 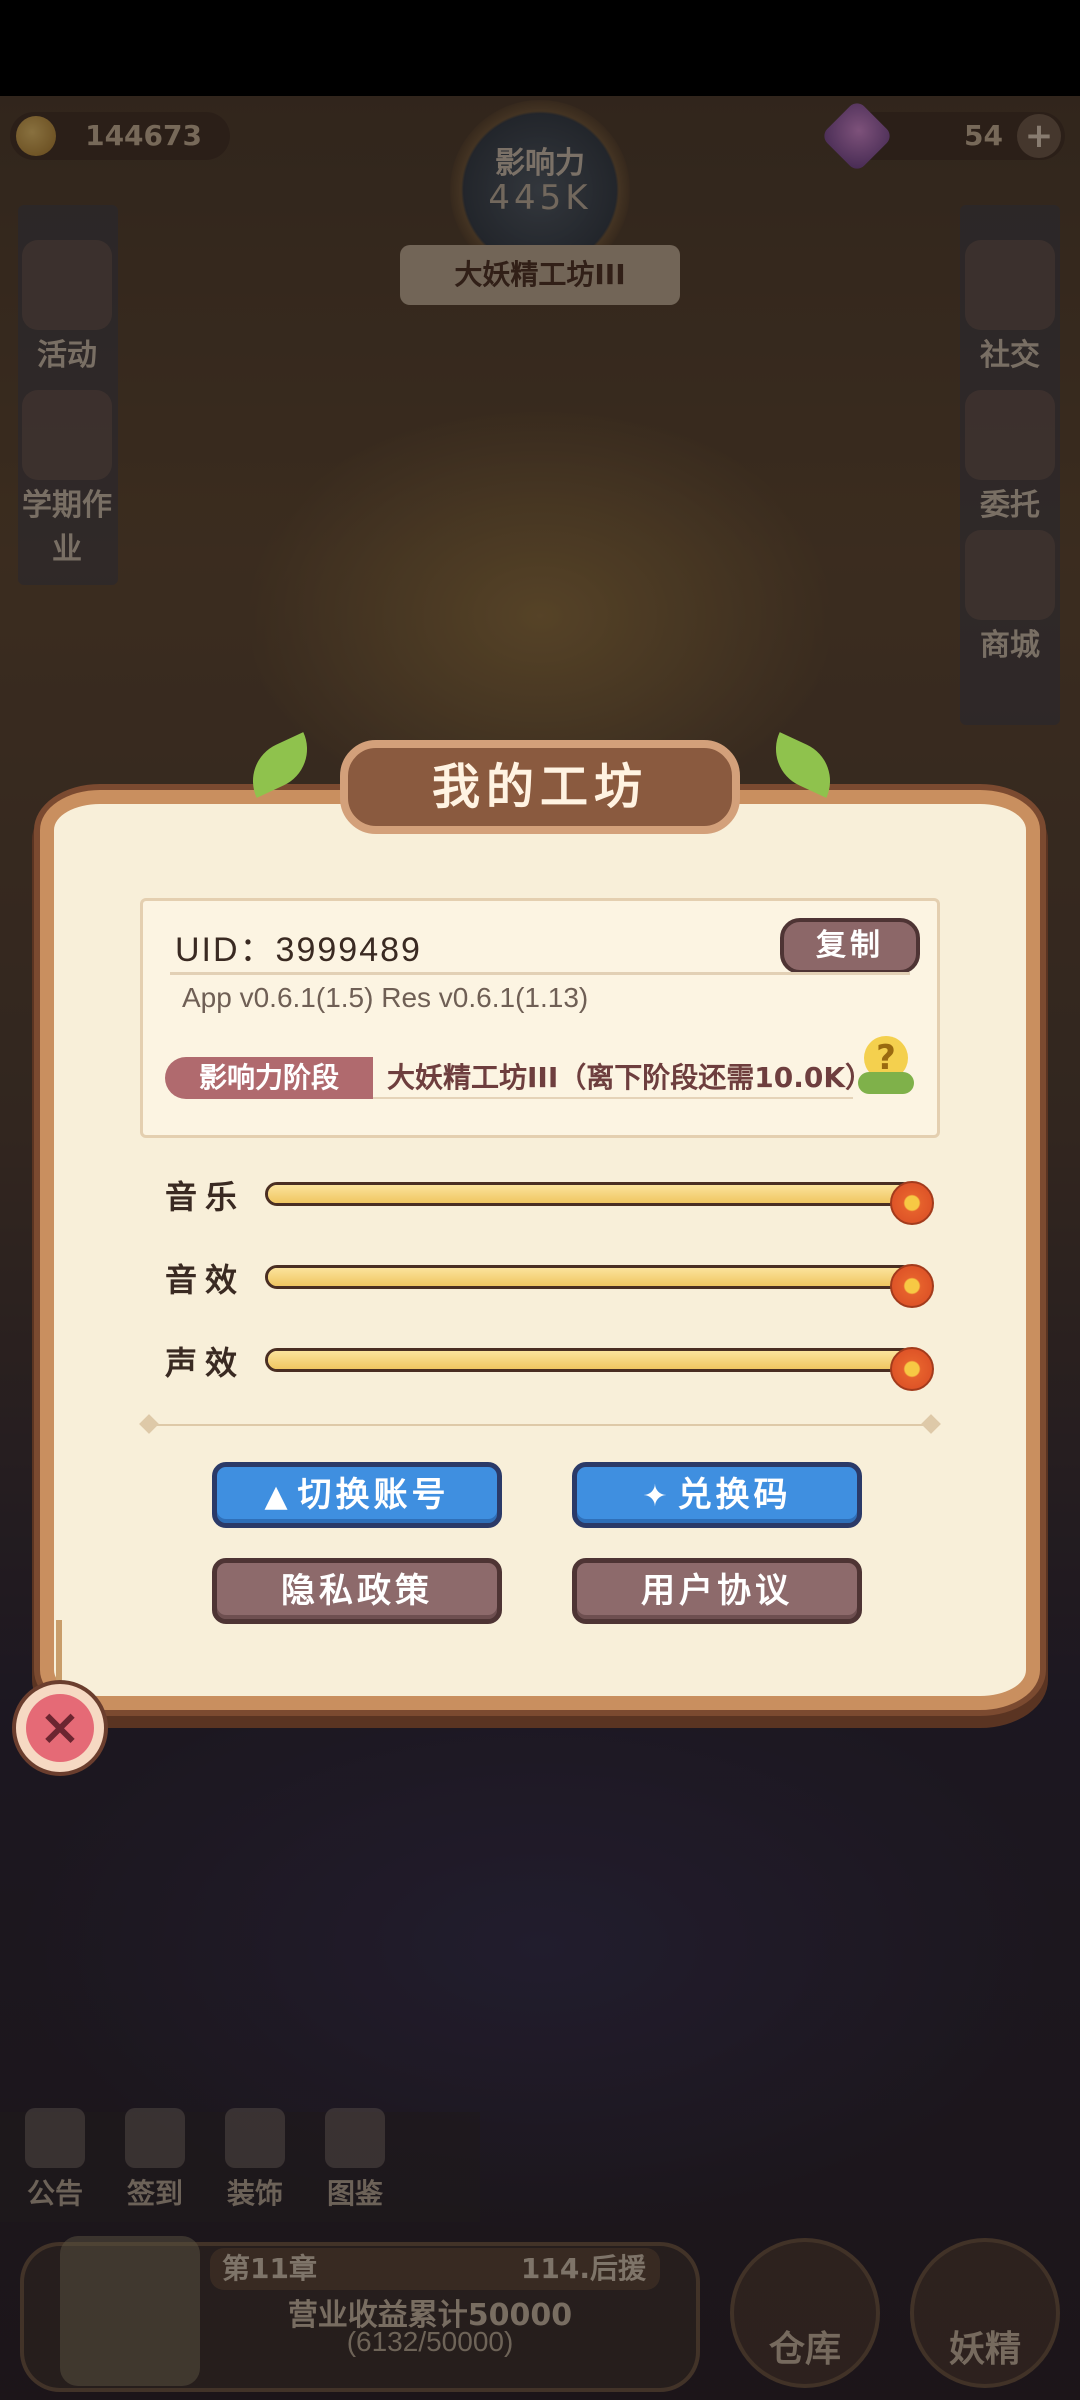 What do you see at coordinates (205, 1363) in the screenshot?
I see `slider-label: 声效` at bounding box center [205, 1363].